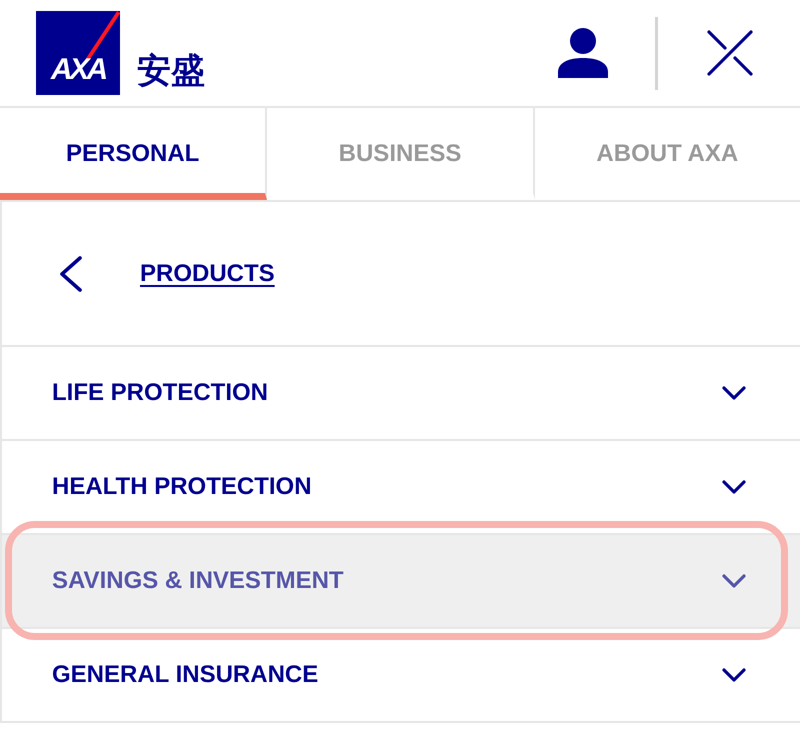 The width and height of the screenshot is (800, 752). I want to click on close-icon, so click(730, 53).